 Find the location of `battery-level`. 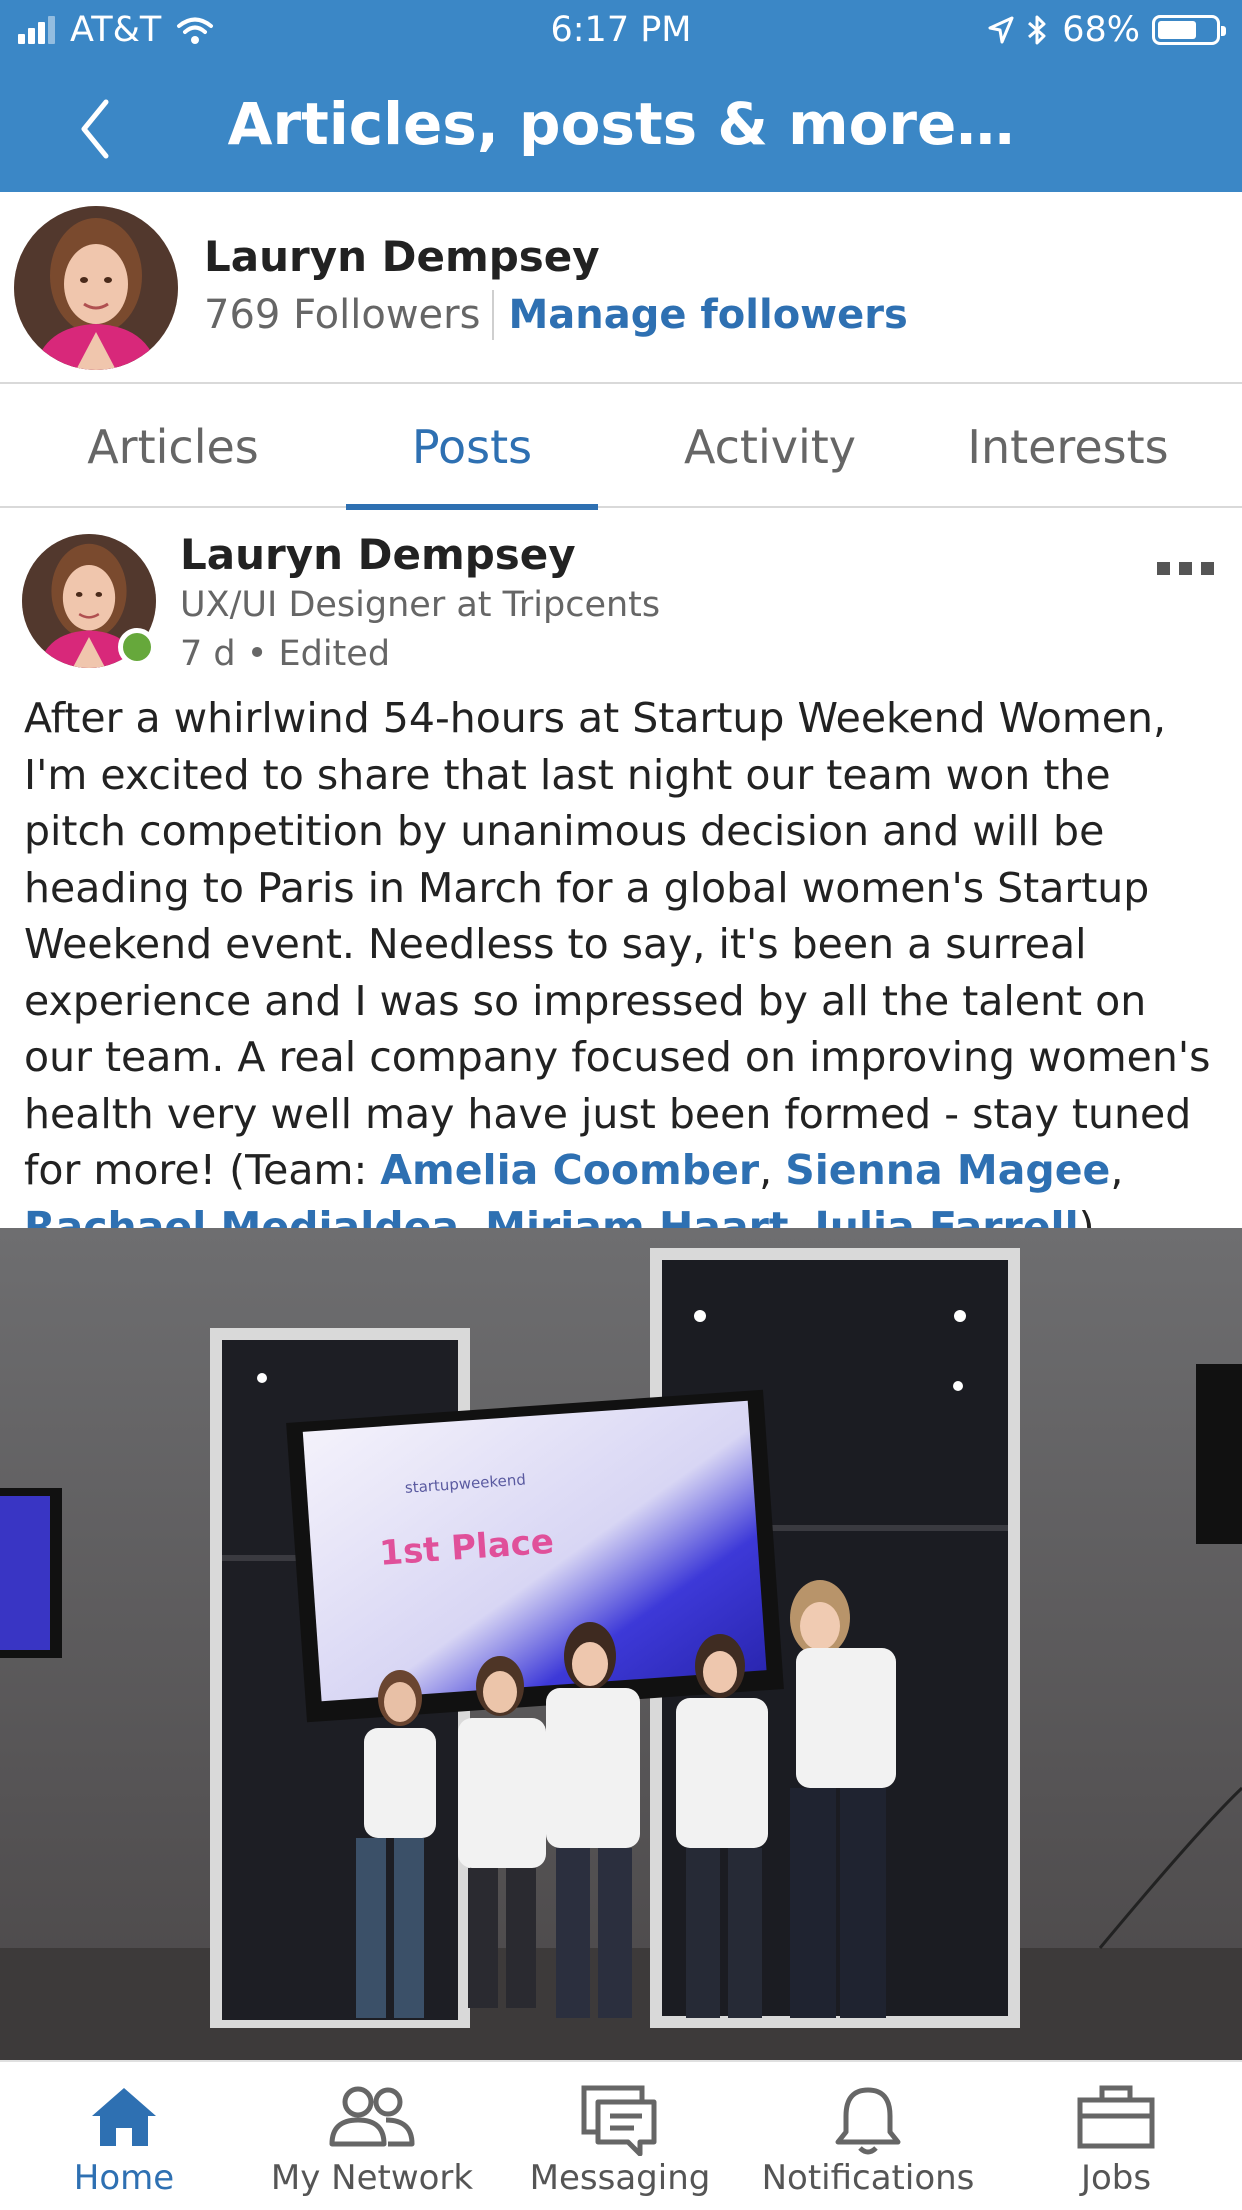

battery-level is located at coordinates (1177, 30).